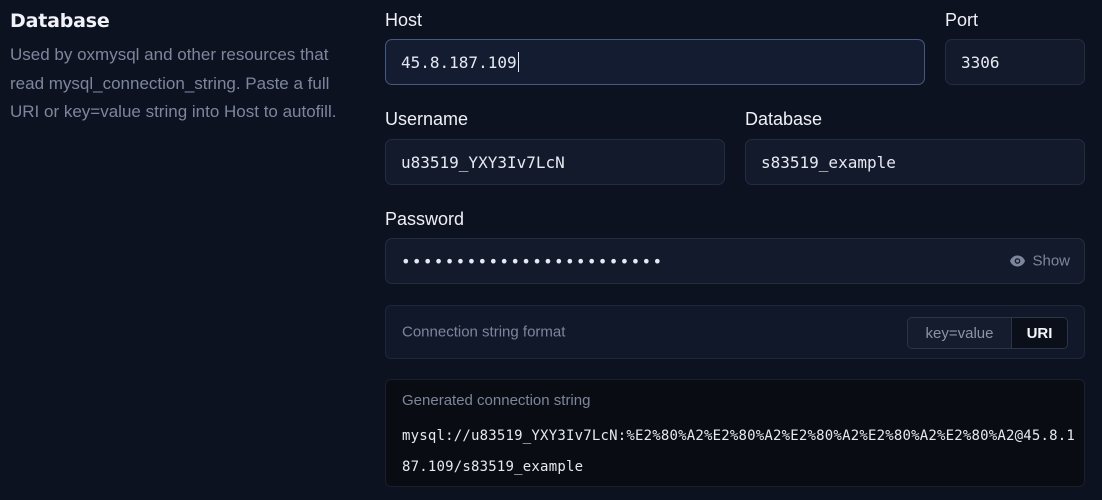 Image resolution: width=1102 pixels, height=500 pixels. Describe the element at coordinates (1018, 261) in the screenshot. I see `eye-icon` at that location.